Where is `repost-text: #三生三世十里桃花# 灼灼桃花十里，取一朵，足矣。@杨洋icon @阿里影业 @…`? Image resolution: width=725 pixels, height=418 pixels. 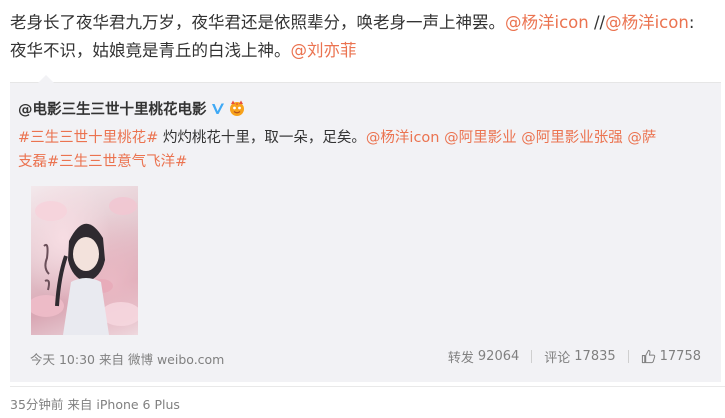
repost-text: #三生三世十里桃花# 灼灼桃花十里，取一朵，足矣。@杨洋icon @阿里影业 @… is located at coordinates (343, 150).